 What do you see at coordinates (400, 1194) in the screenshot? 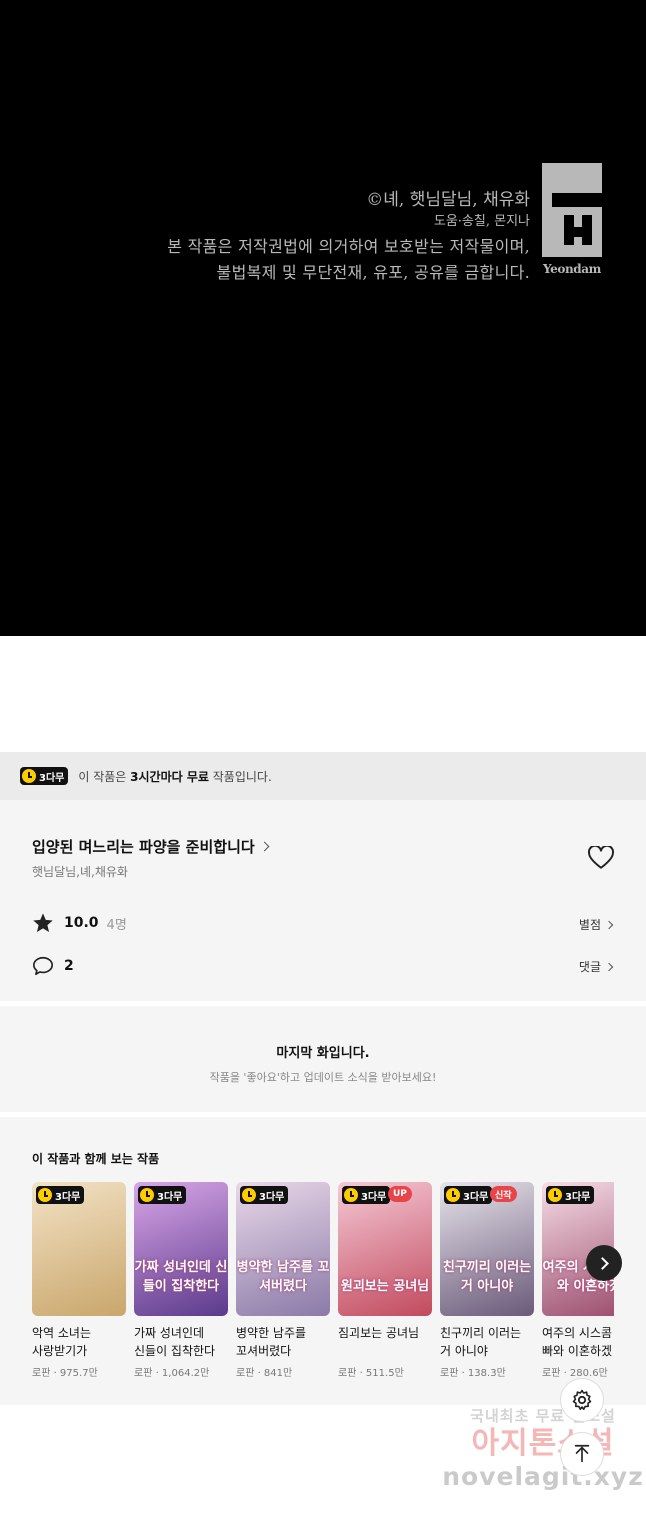
I see `status-tag: UP` at bounding box center [400, 1194].